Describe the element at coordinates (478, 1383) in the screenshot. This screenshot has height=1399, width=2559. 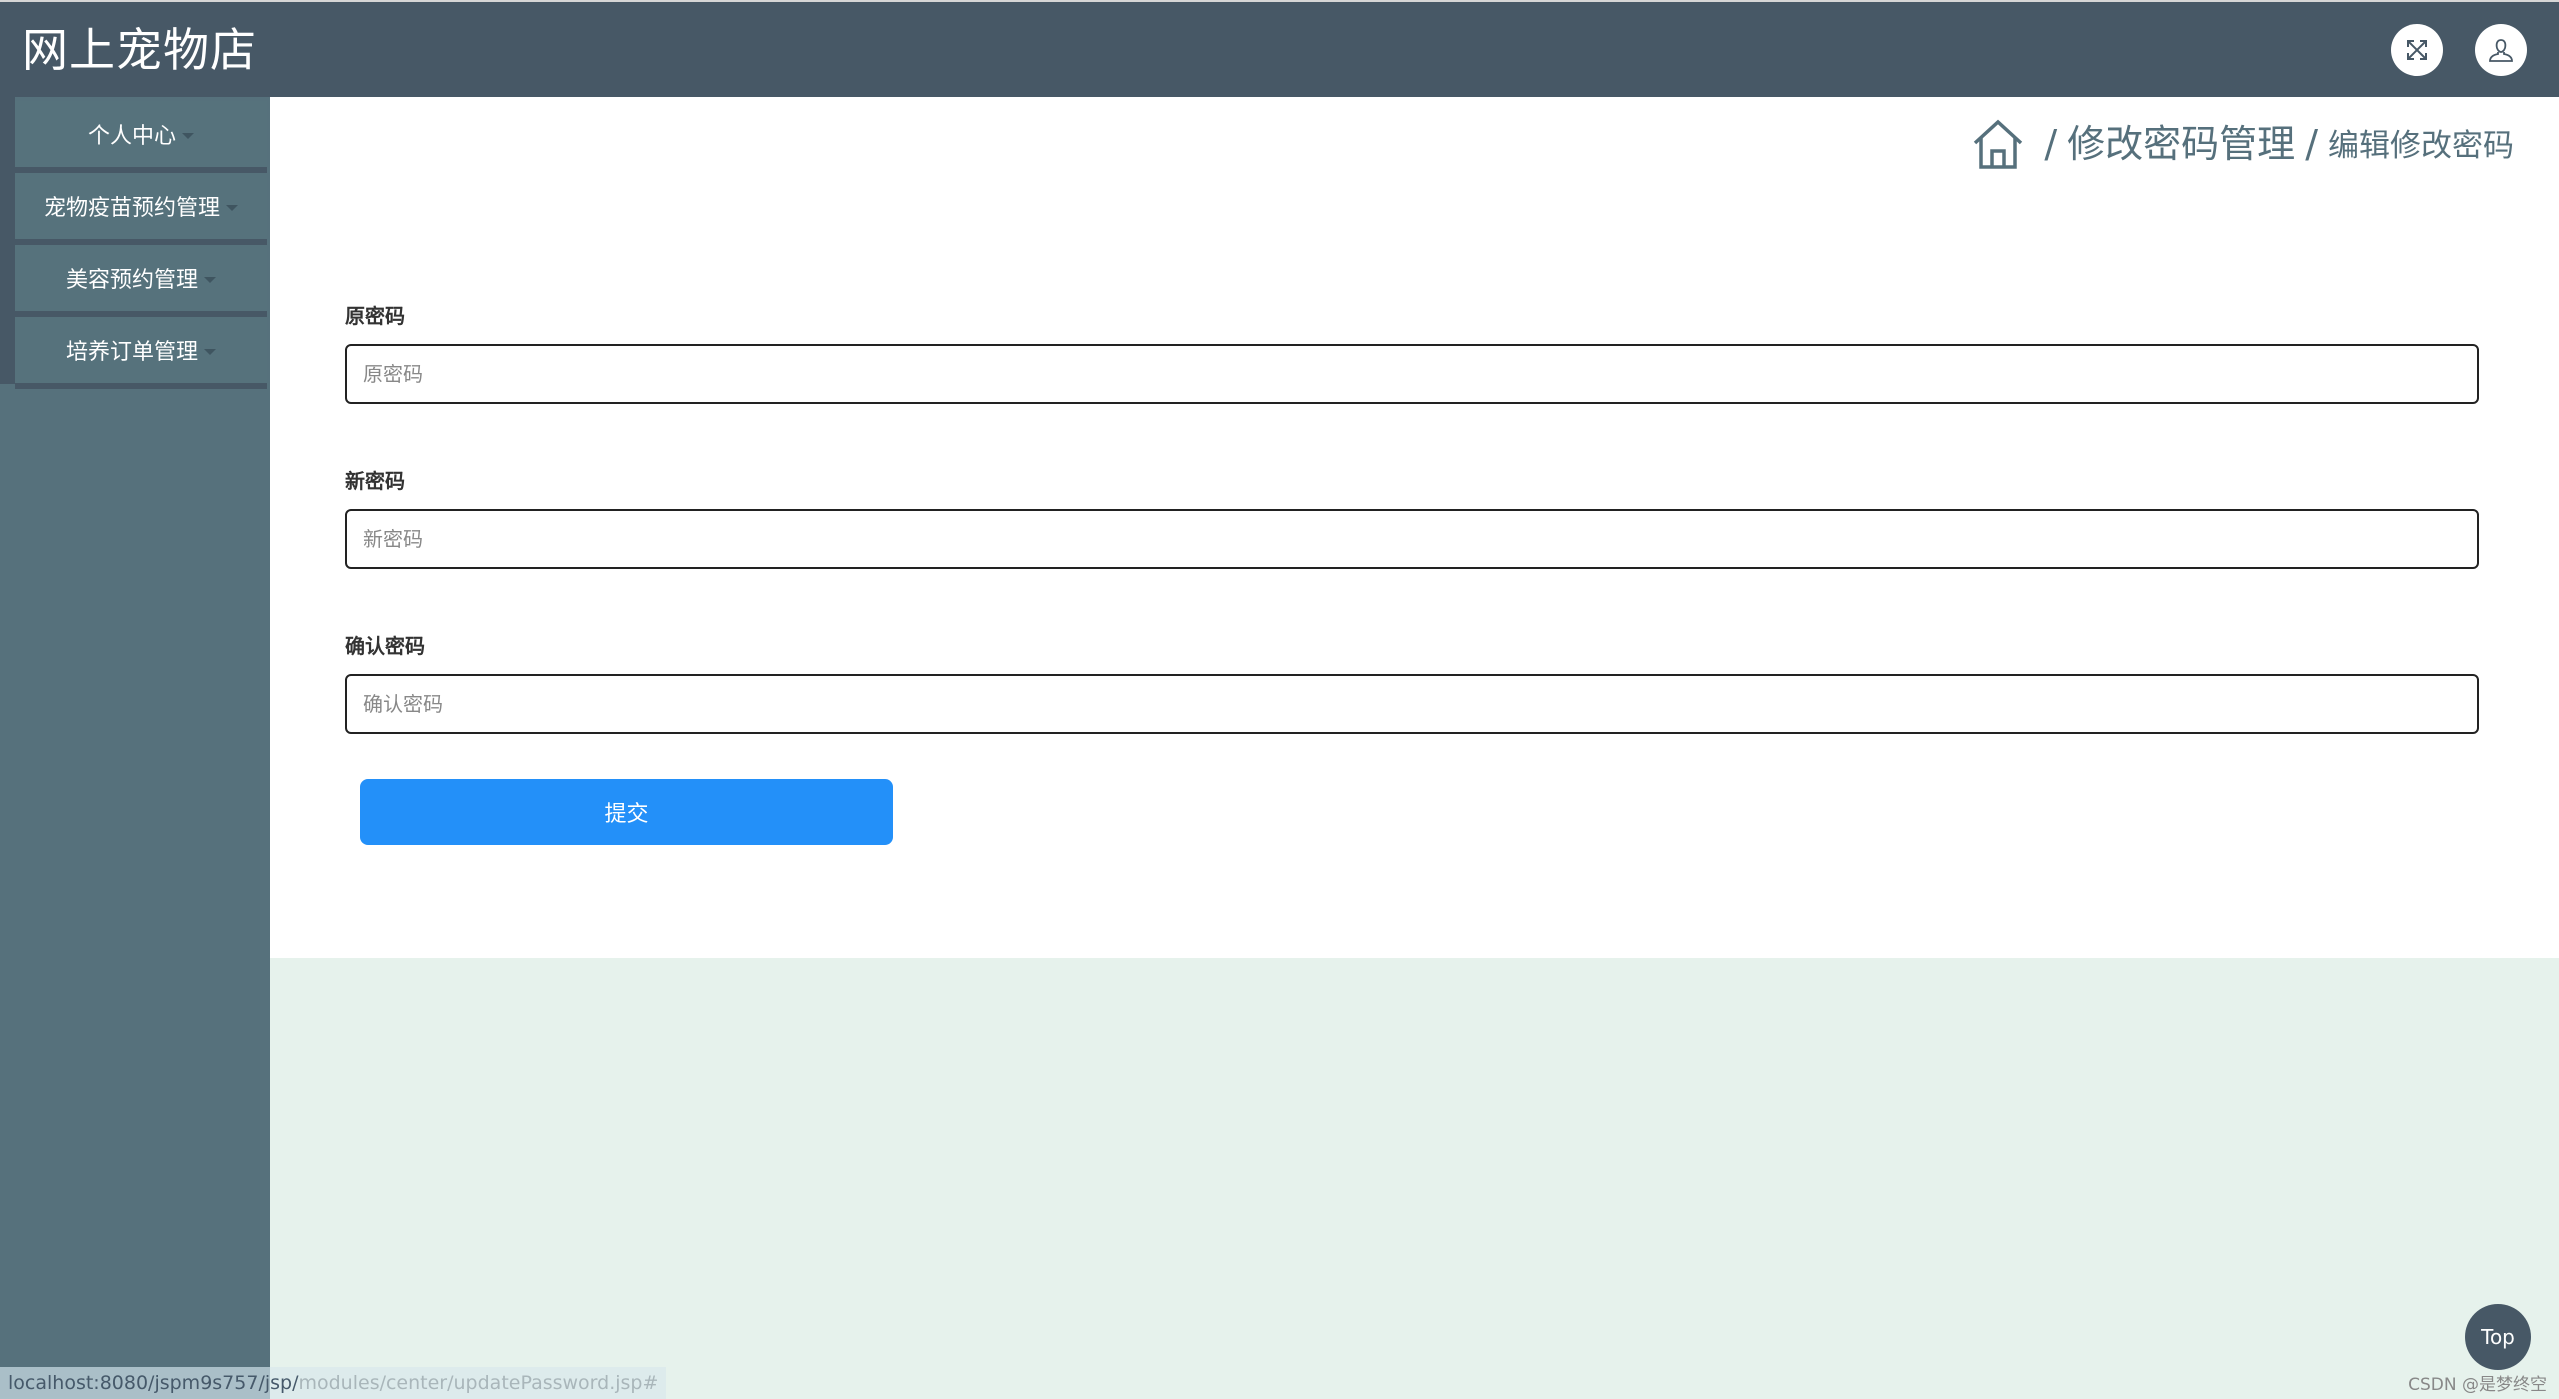
I see `status-url-suffix: modules/center/updatePassword.jsp#` at that location.